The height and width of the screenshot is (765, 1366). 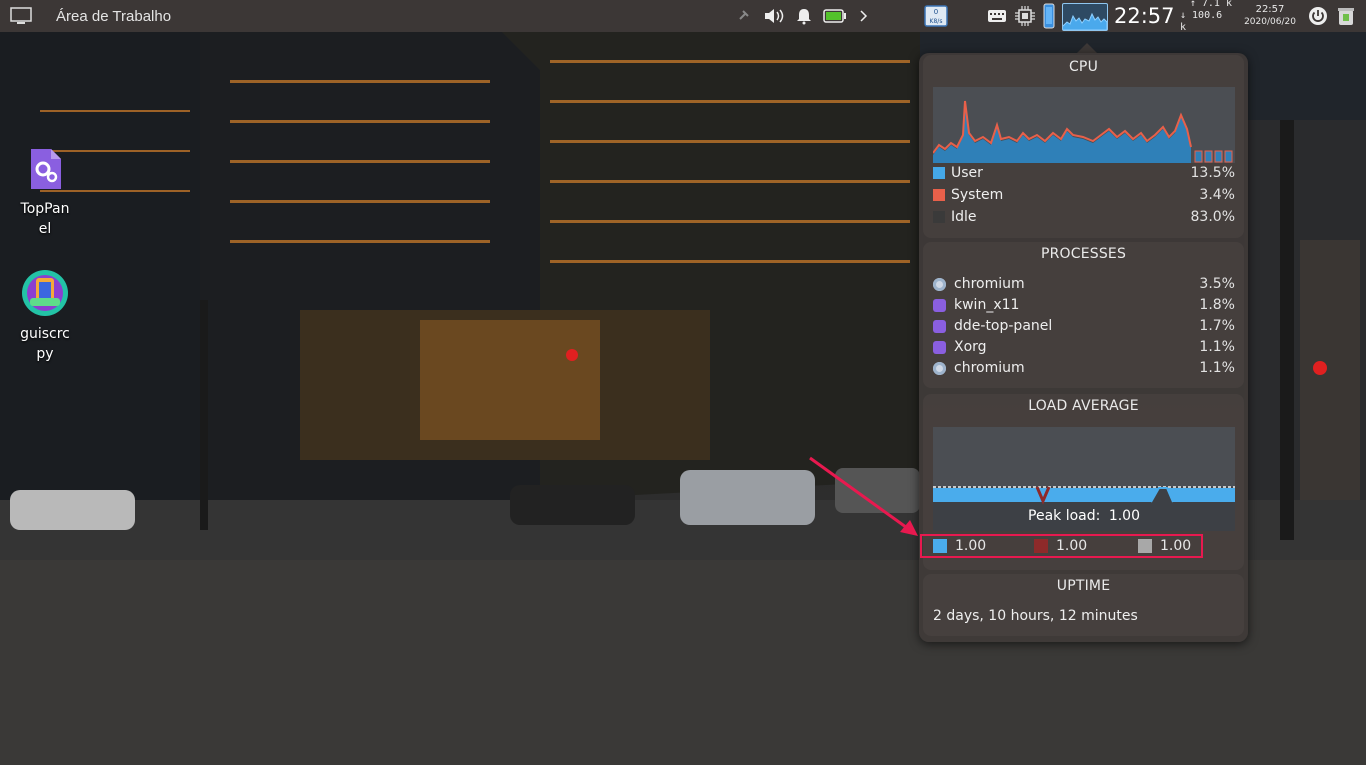 What do you see at coordinates (977, 195) in the screenshot?
I see `cpu-system-label: System` at bounding box center [977, 195].